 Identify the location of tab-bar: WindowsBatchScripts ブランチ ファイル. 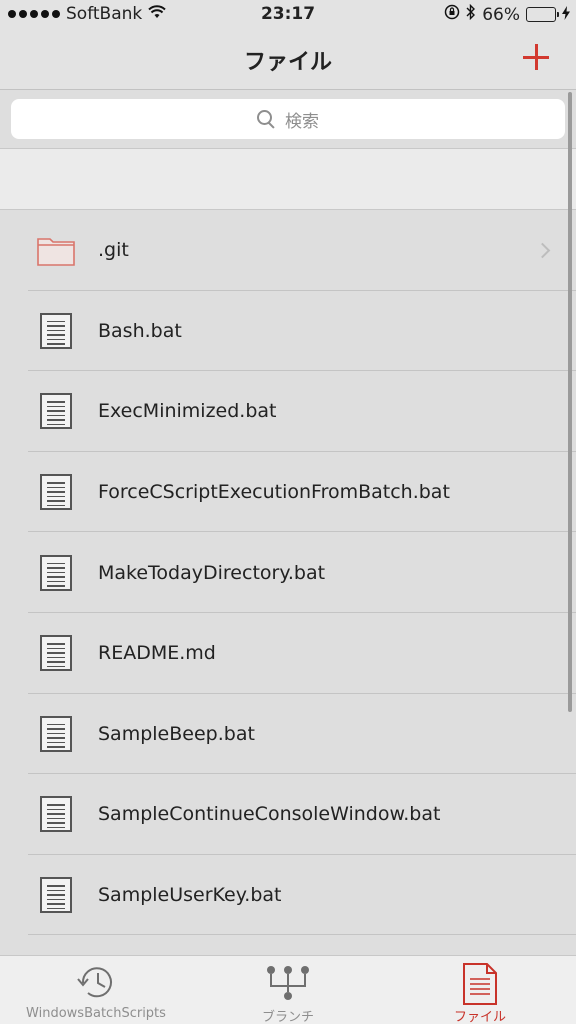
(288, 989).